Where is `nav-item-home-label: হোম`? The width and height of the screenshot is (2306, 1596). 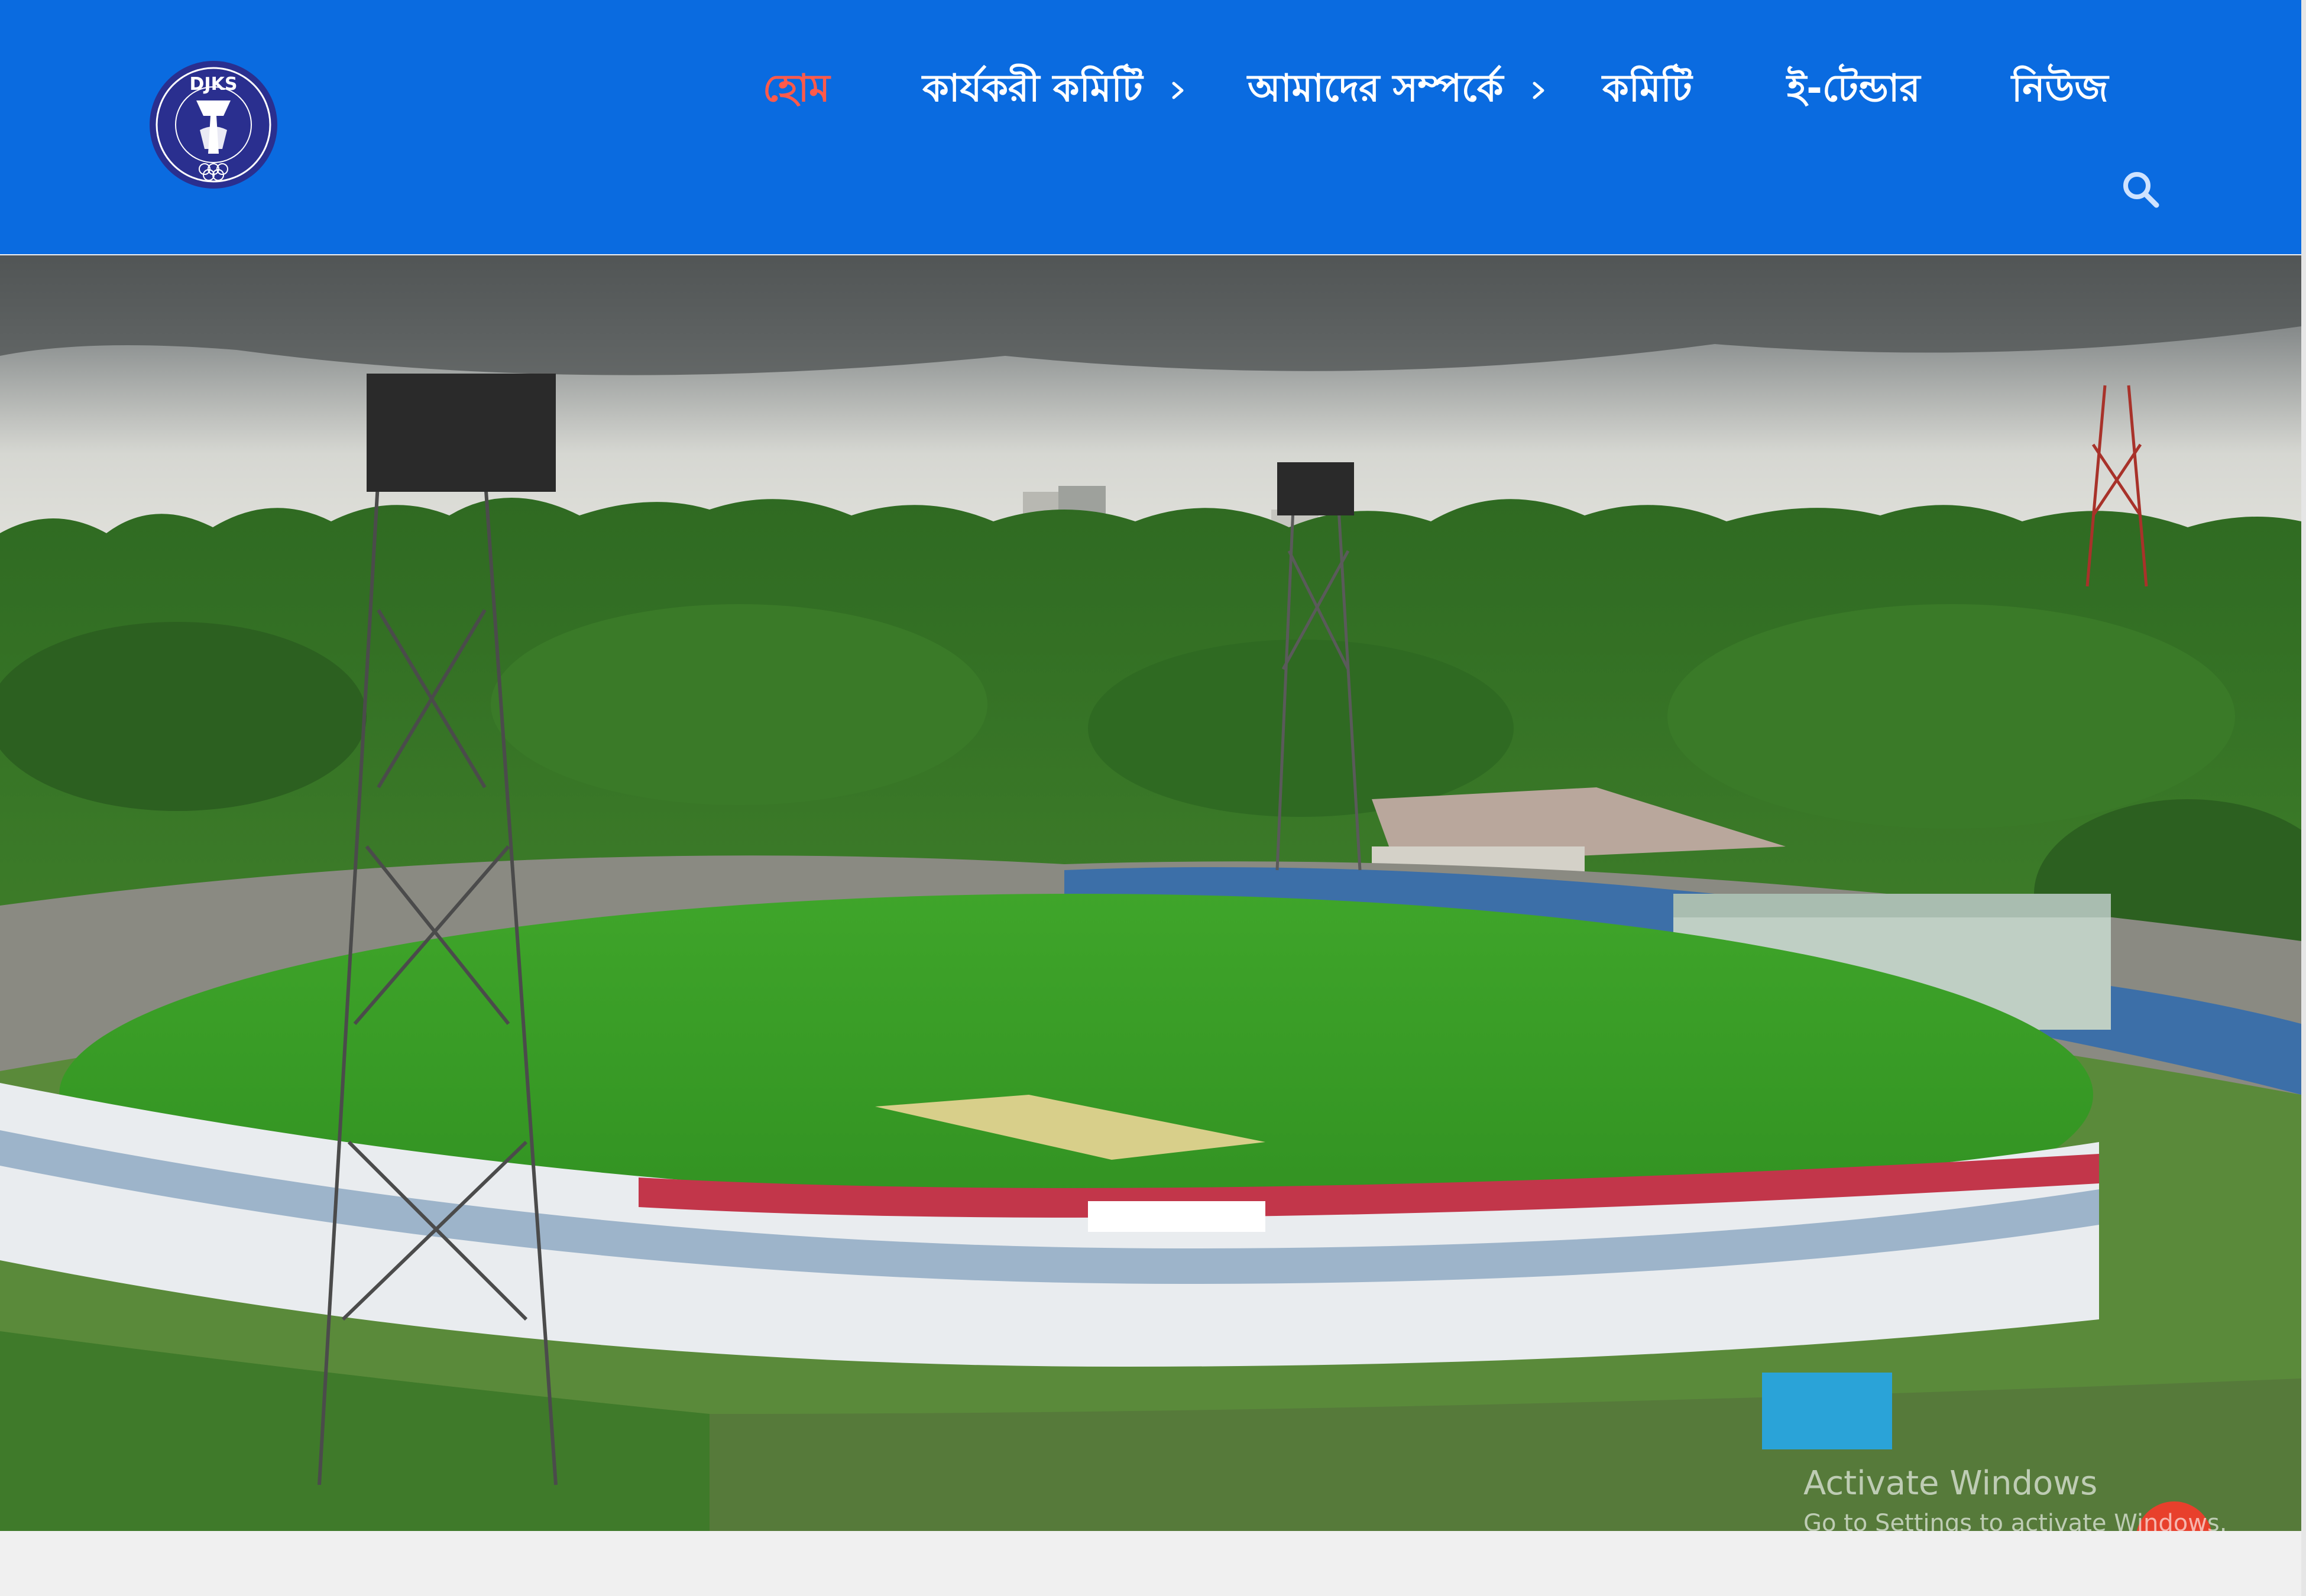 nav-item-home-label: হোম is located at coordinates (796, 89).